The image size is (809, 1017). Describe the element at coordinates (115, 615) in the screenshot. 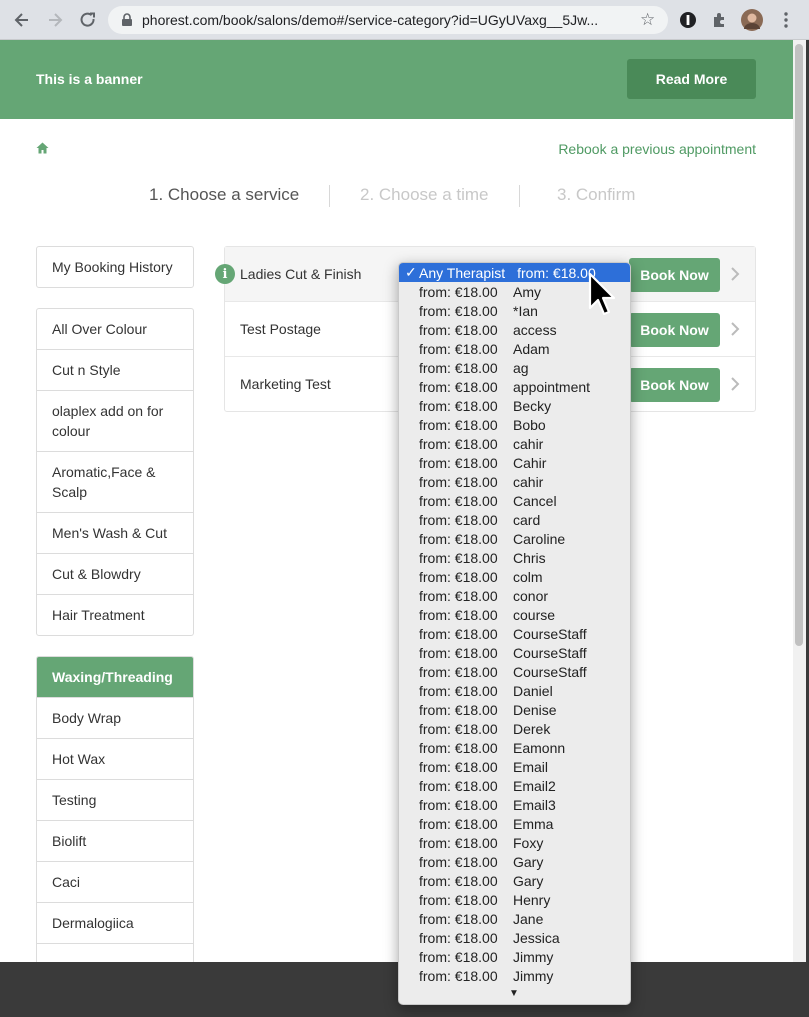

I see `category-item: Hair Treatment` at that location.